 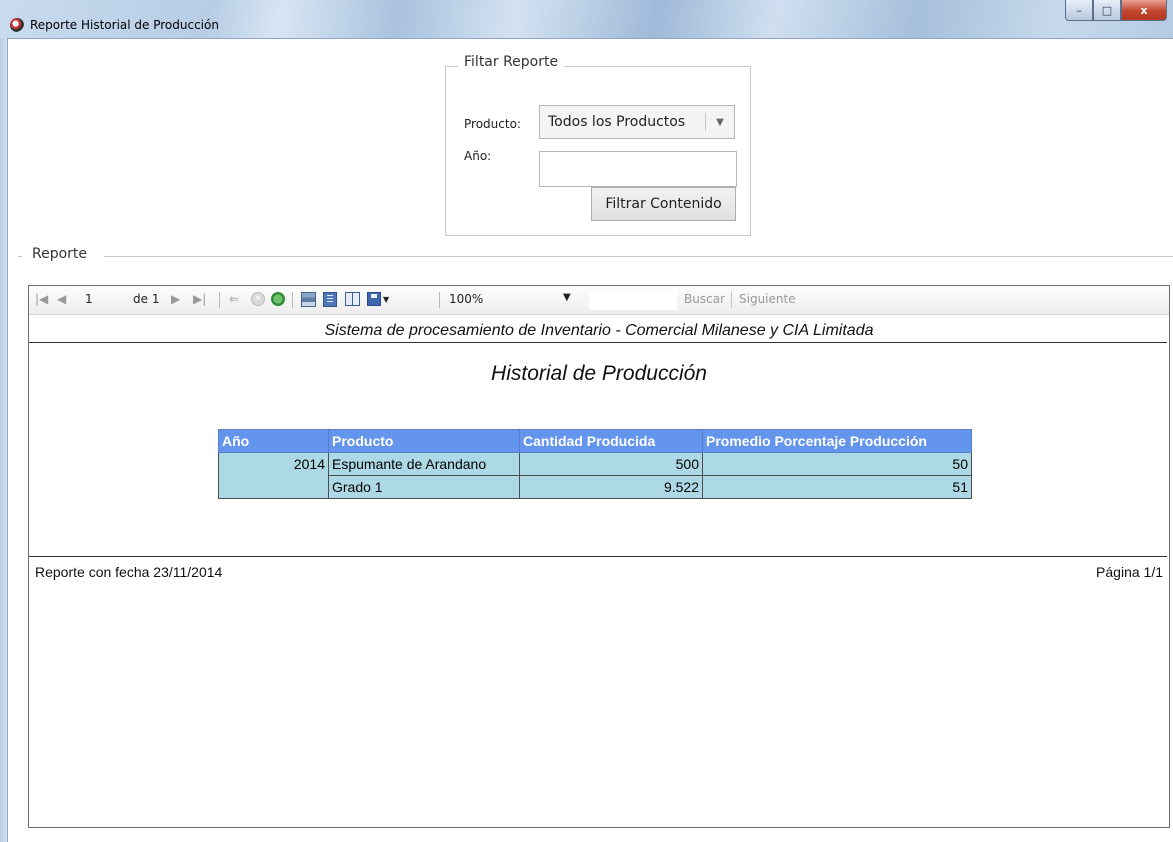 I want to click on cell-year, so click(x=273, y=487).